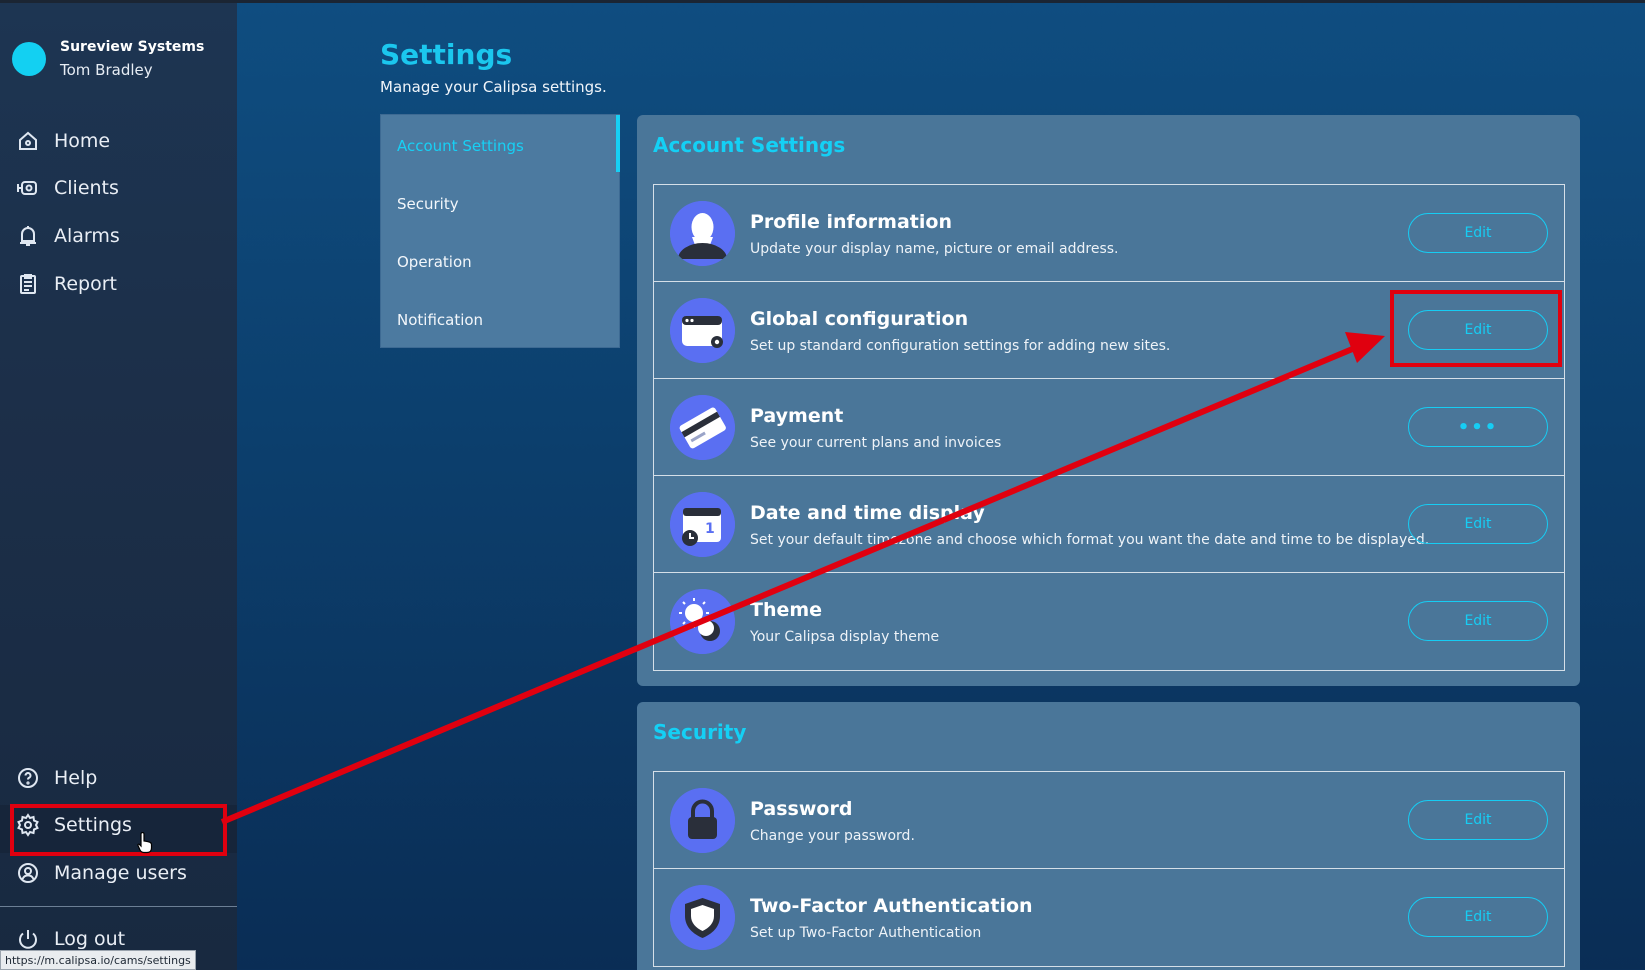 The image size is (1645, 970). What do you see at coordinates (85, 284) in the screenshot?
I see `nav-report-label: Report` at bounding box center [85, 284].